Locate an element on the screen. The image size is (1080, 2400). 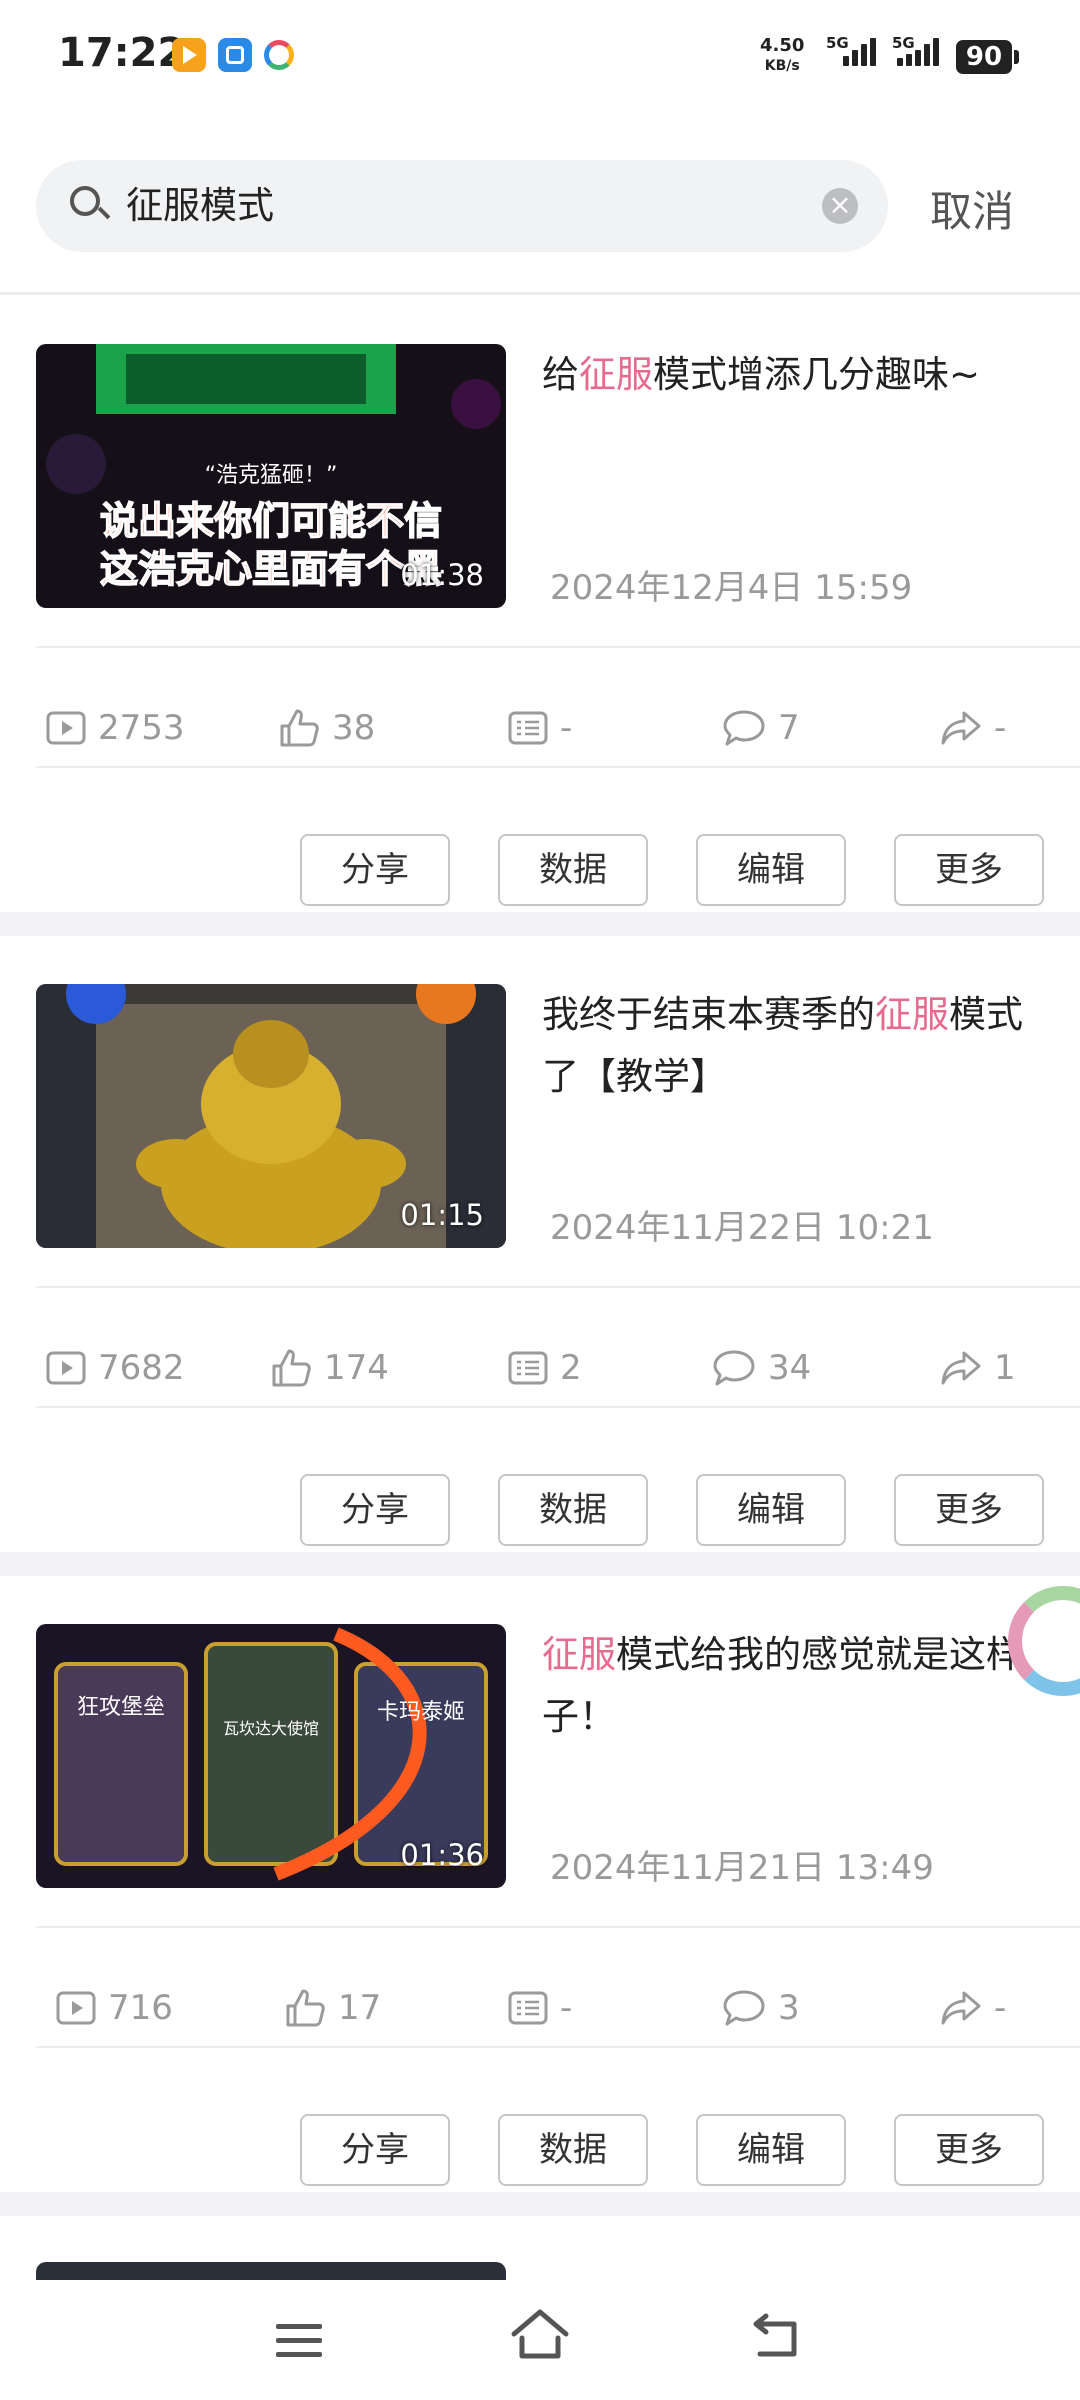
video-date: 2024年11月22日 10:21 is located at coordinates (742, 1228).